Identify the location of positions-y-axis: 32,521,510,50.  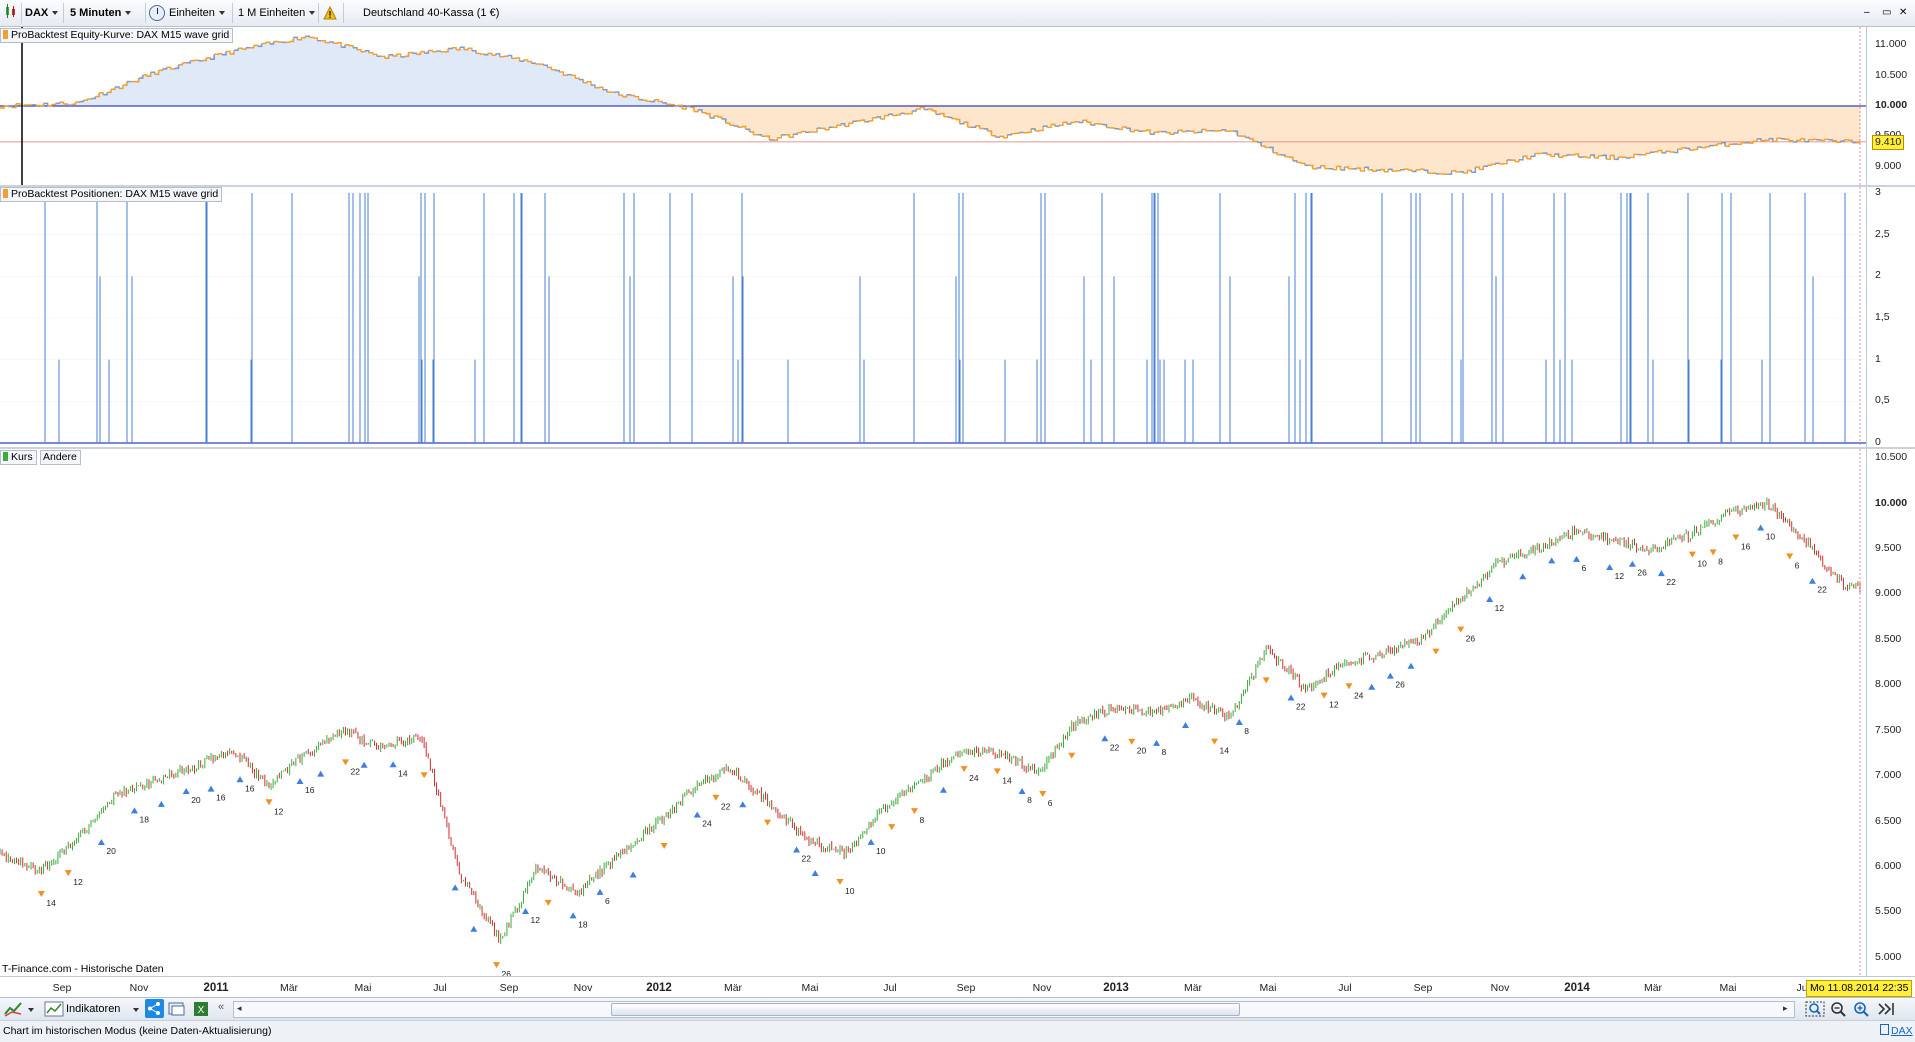
(1890, 317).